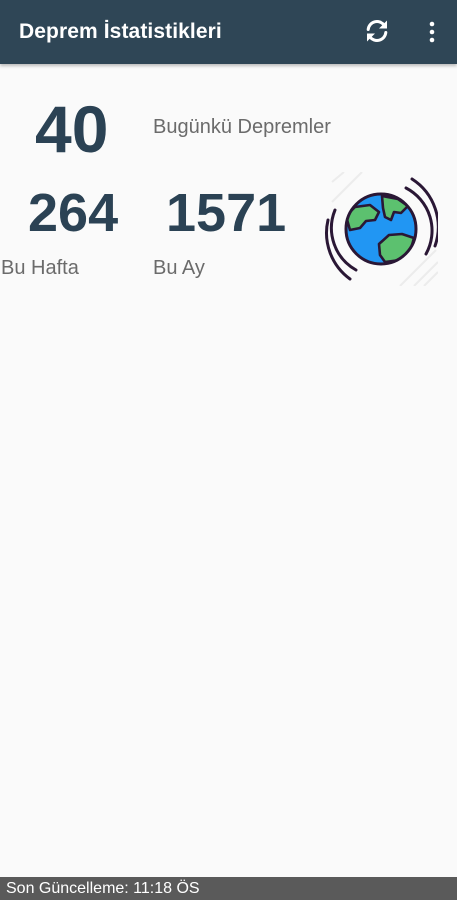 The height and width of the screenshot is (900, 457). Describe the element at coordinates (228, 32) in the screenshot. I see `app-bar: Deprem İstatistikleri` at that location.